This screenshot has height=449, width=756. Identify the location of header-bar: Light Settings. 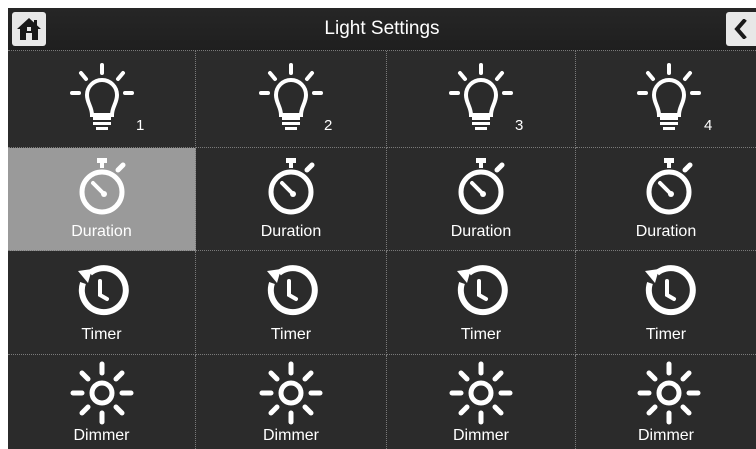
(382, 29).